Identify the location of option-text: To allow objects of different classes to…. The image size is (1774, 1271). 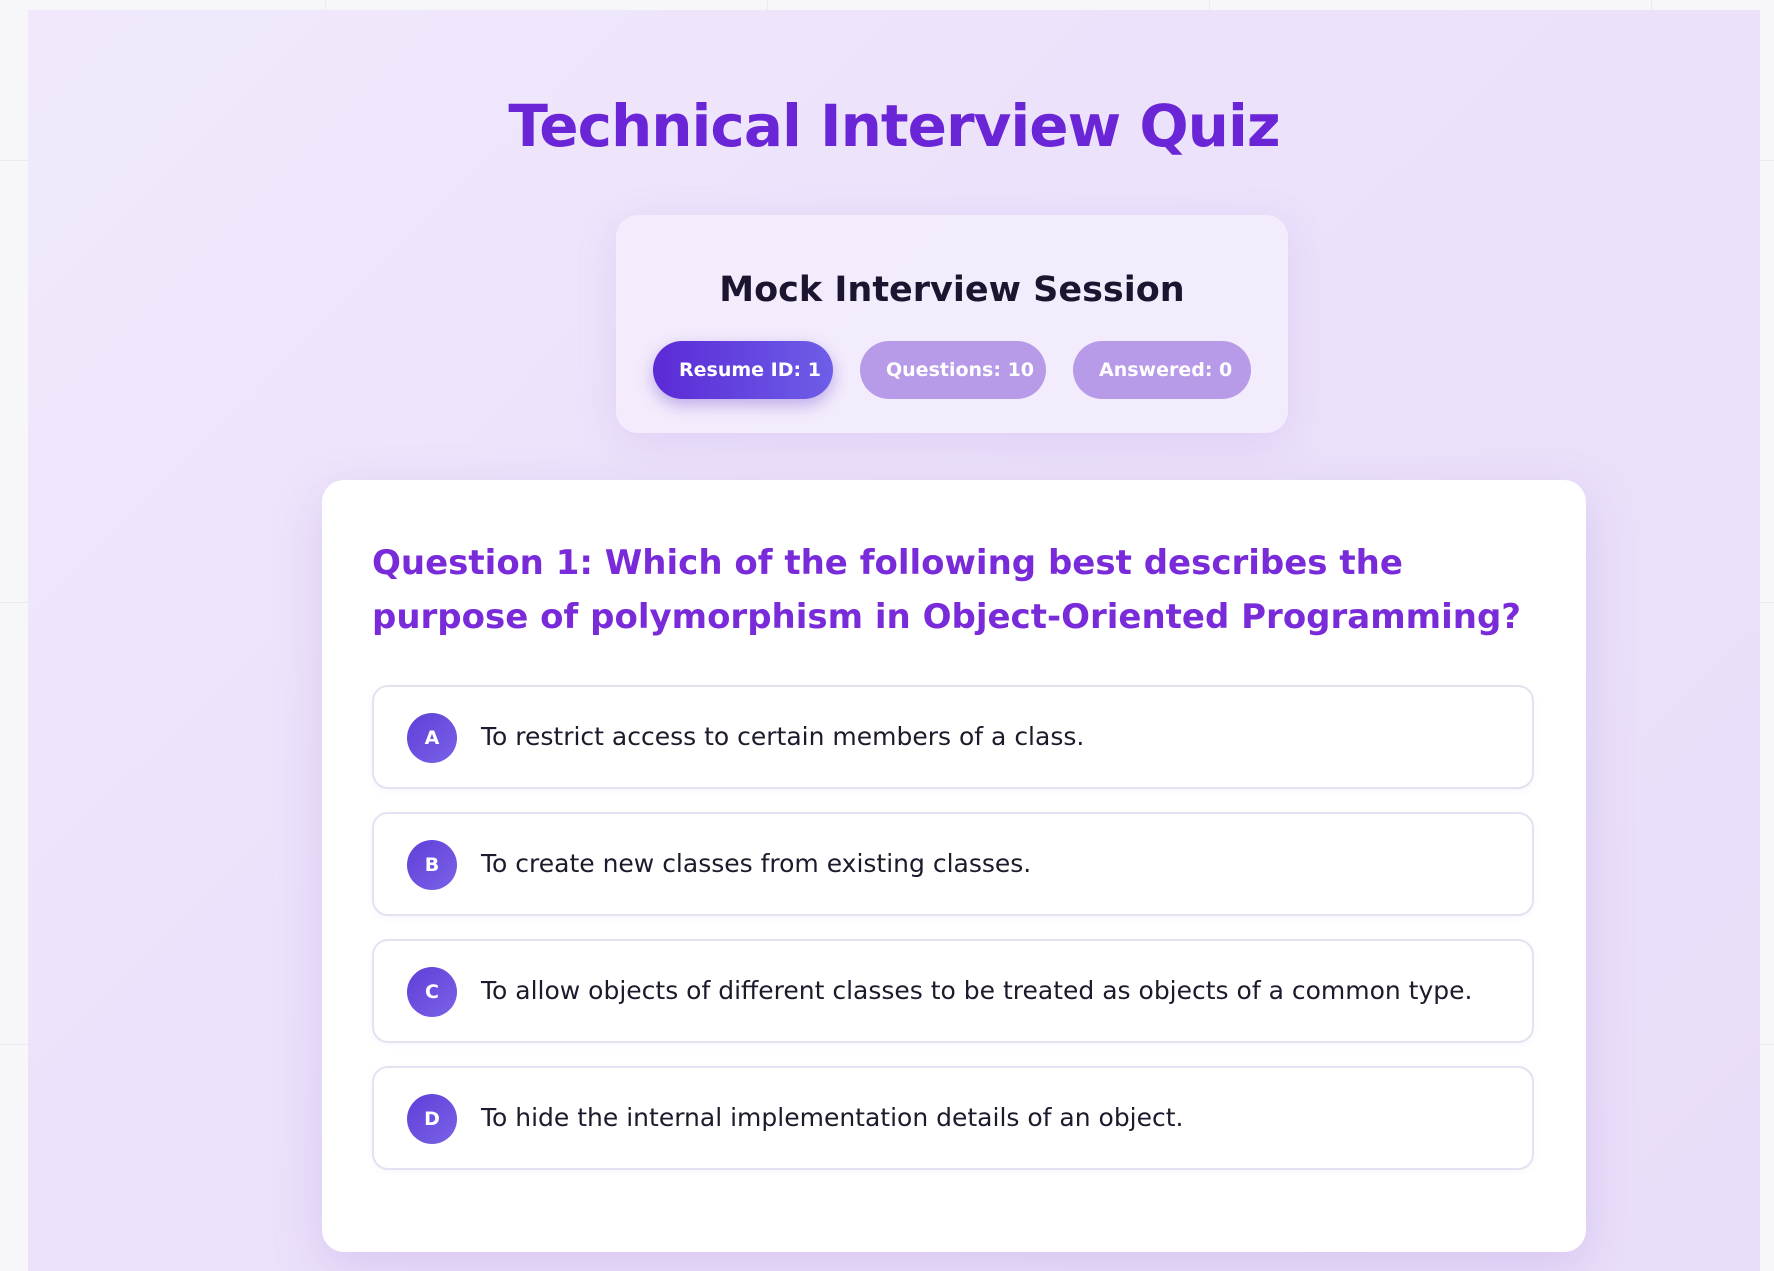
(977, 990).